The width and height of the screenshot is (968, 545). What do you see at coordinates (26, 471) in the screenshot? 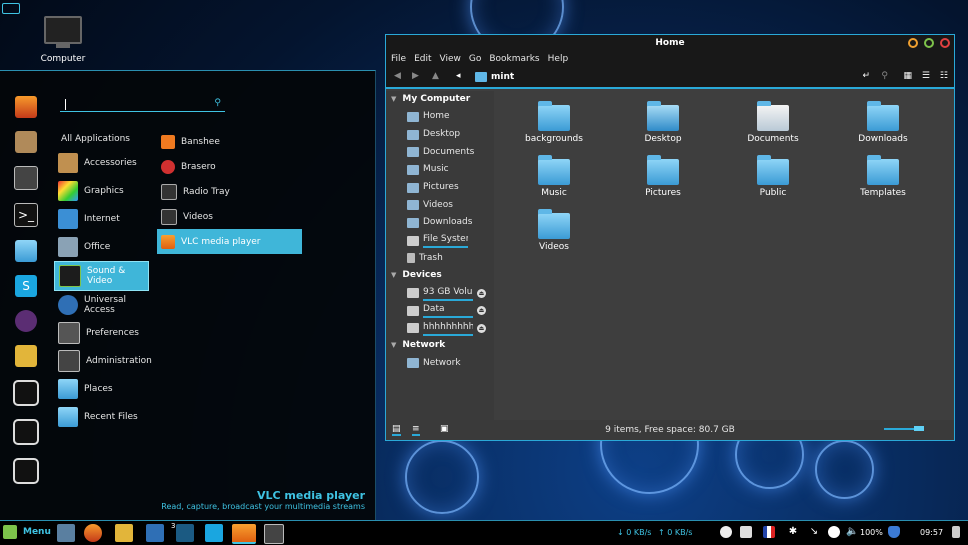
I see `power-icon` at bounding box center [26, 471].